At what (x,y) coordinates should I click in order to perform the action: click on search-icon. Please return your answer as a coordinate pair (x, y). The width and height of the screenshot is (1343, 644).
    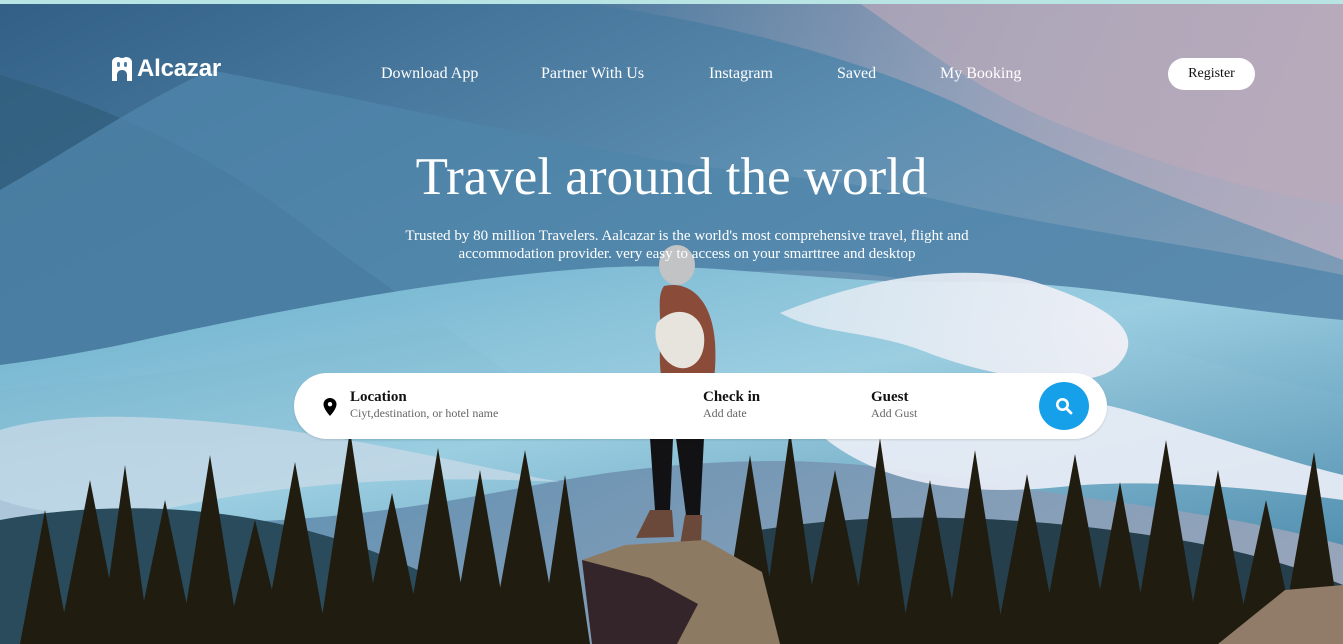
    Looking at the image, I should click on (1064, 406).